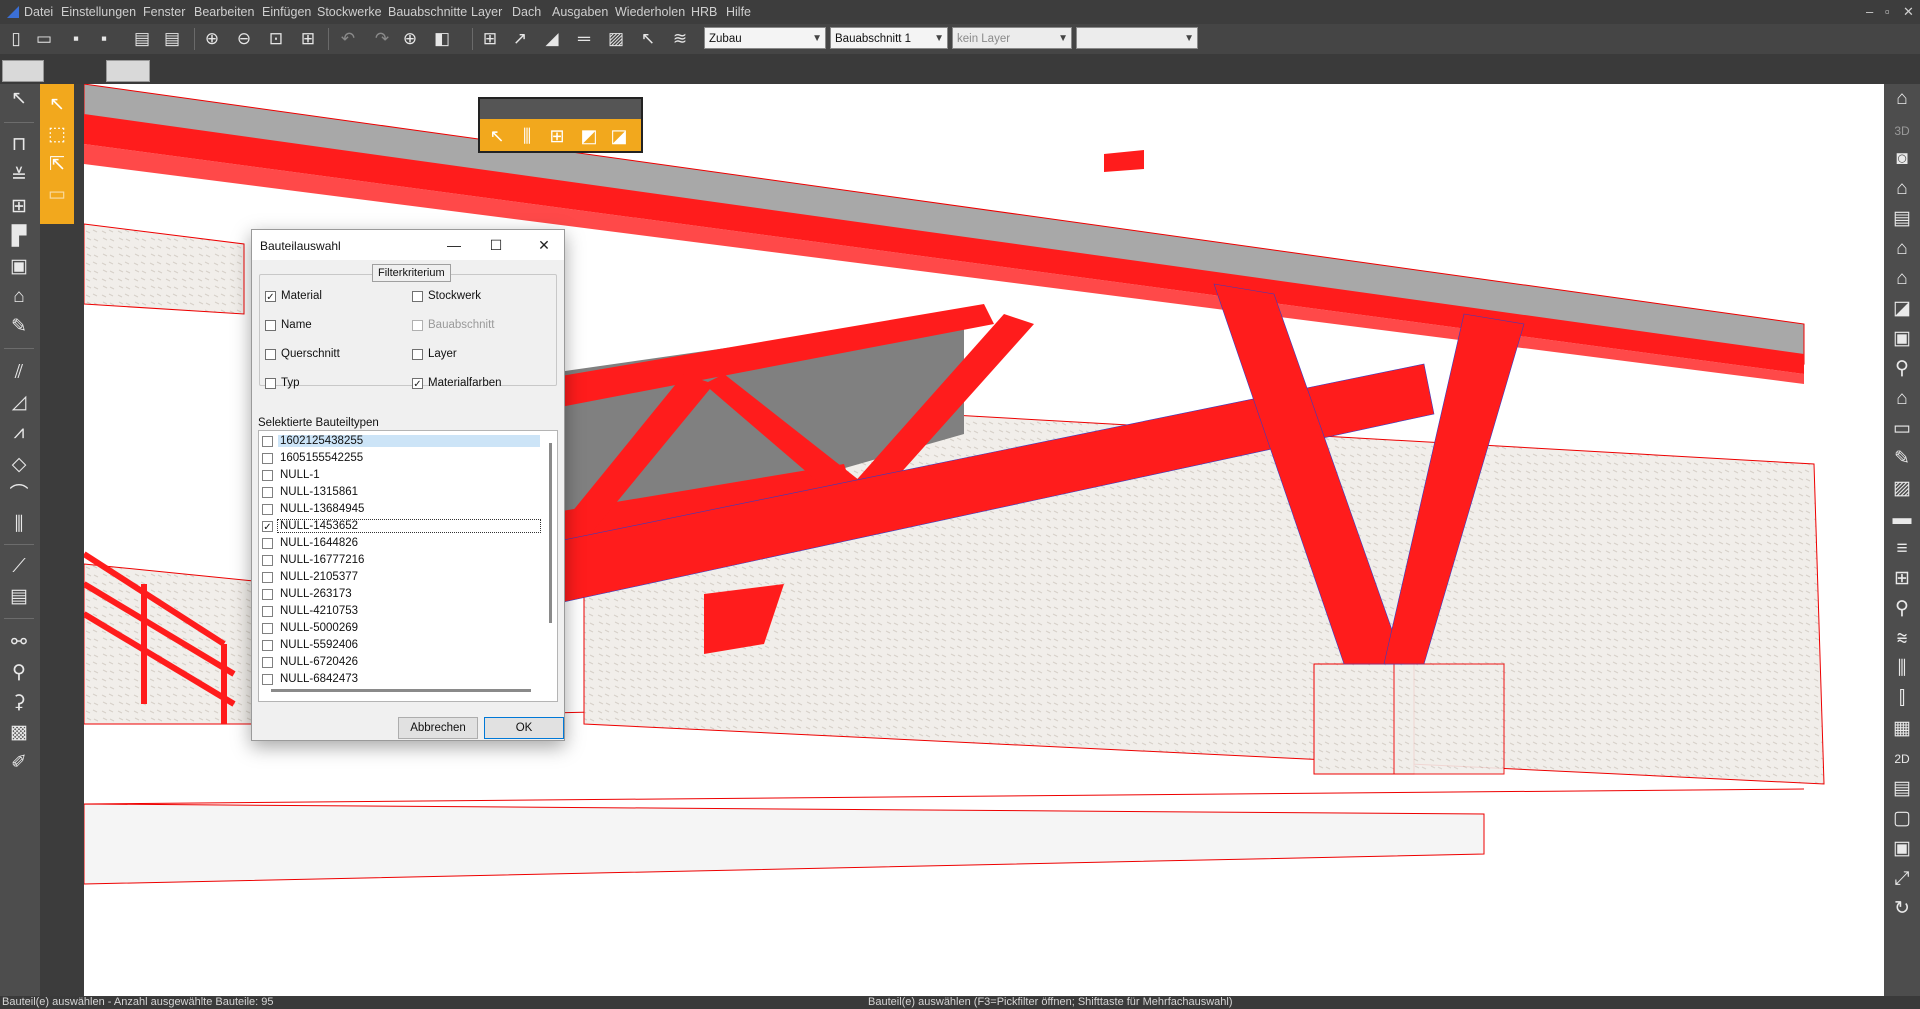  Describe the element at coordinates (1902, 549) in the screenshot. I see `lines-icon: ≡` at that location.